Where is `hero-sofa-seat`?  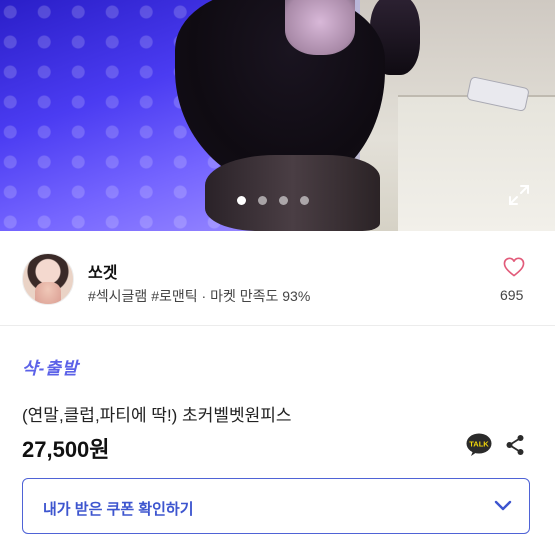 hero-sofa-seat is located at coordinates (476, 163).